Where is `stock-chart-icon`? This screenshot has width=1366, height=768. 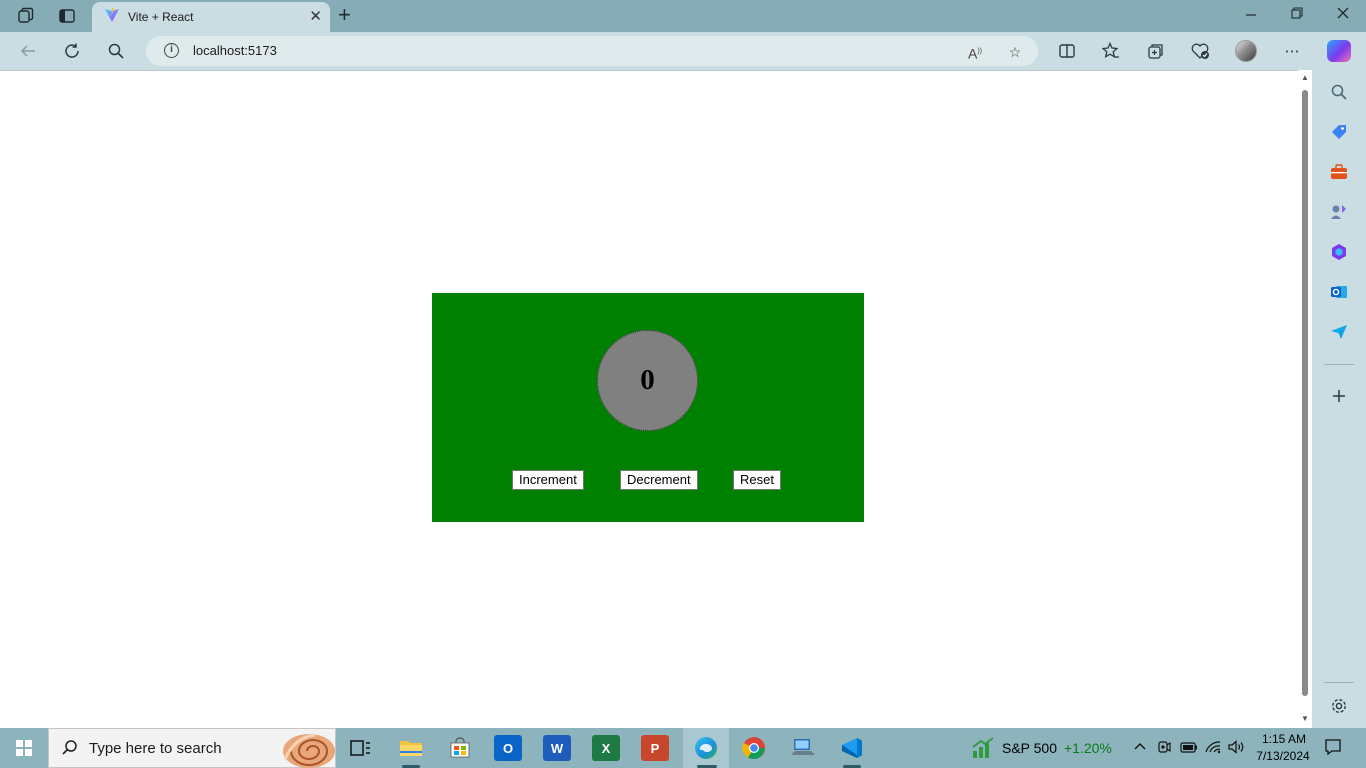
stock-chart-icon is located at coordinates (983, 748).